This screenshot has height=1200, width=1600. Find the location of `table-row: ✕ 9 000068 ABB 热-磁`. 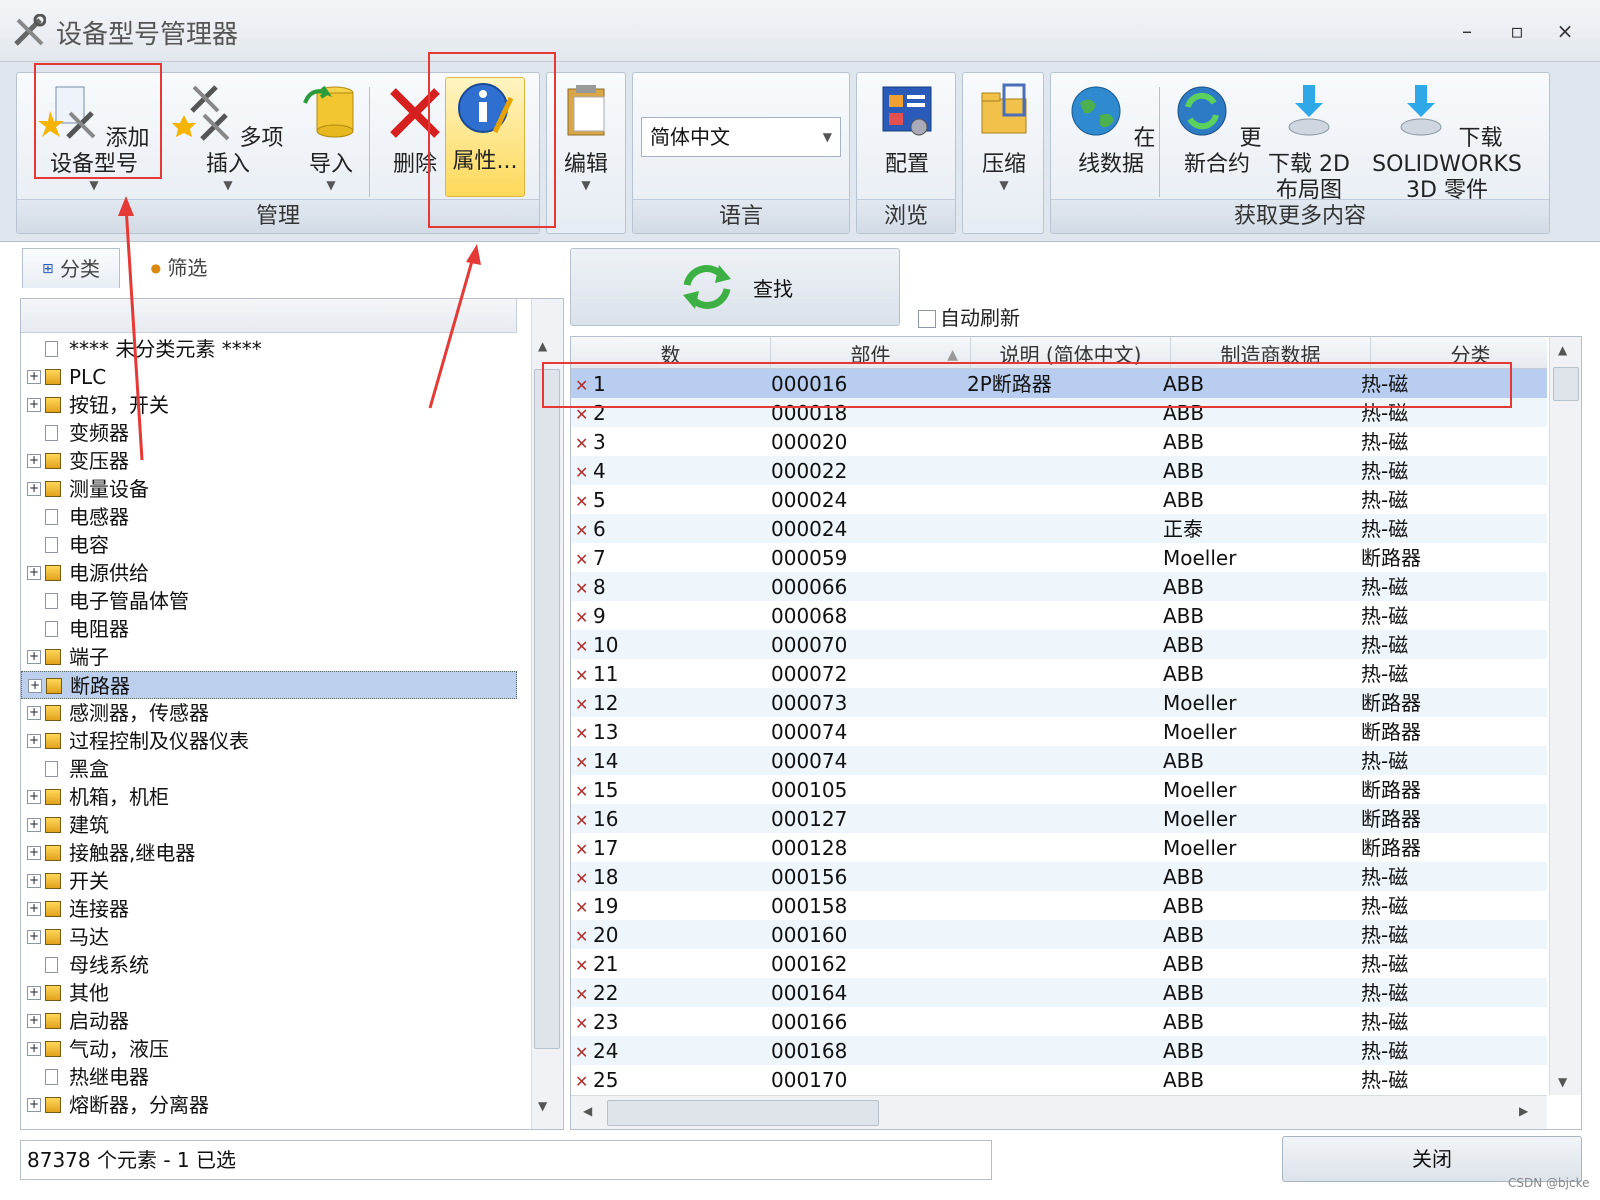

table-row: ✕ 9 000068 ABB 热-磁 is located at coordinates (1059, 615).